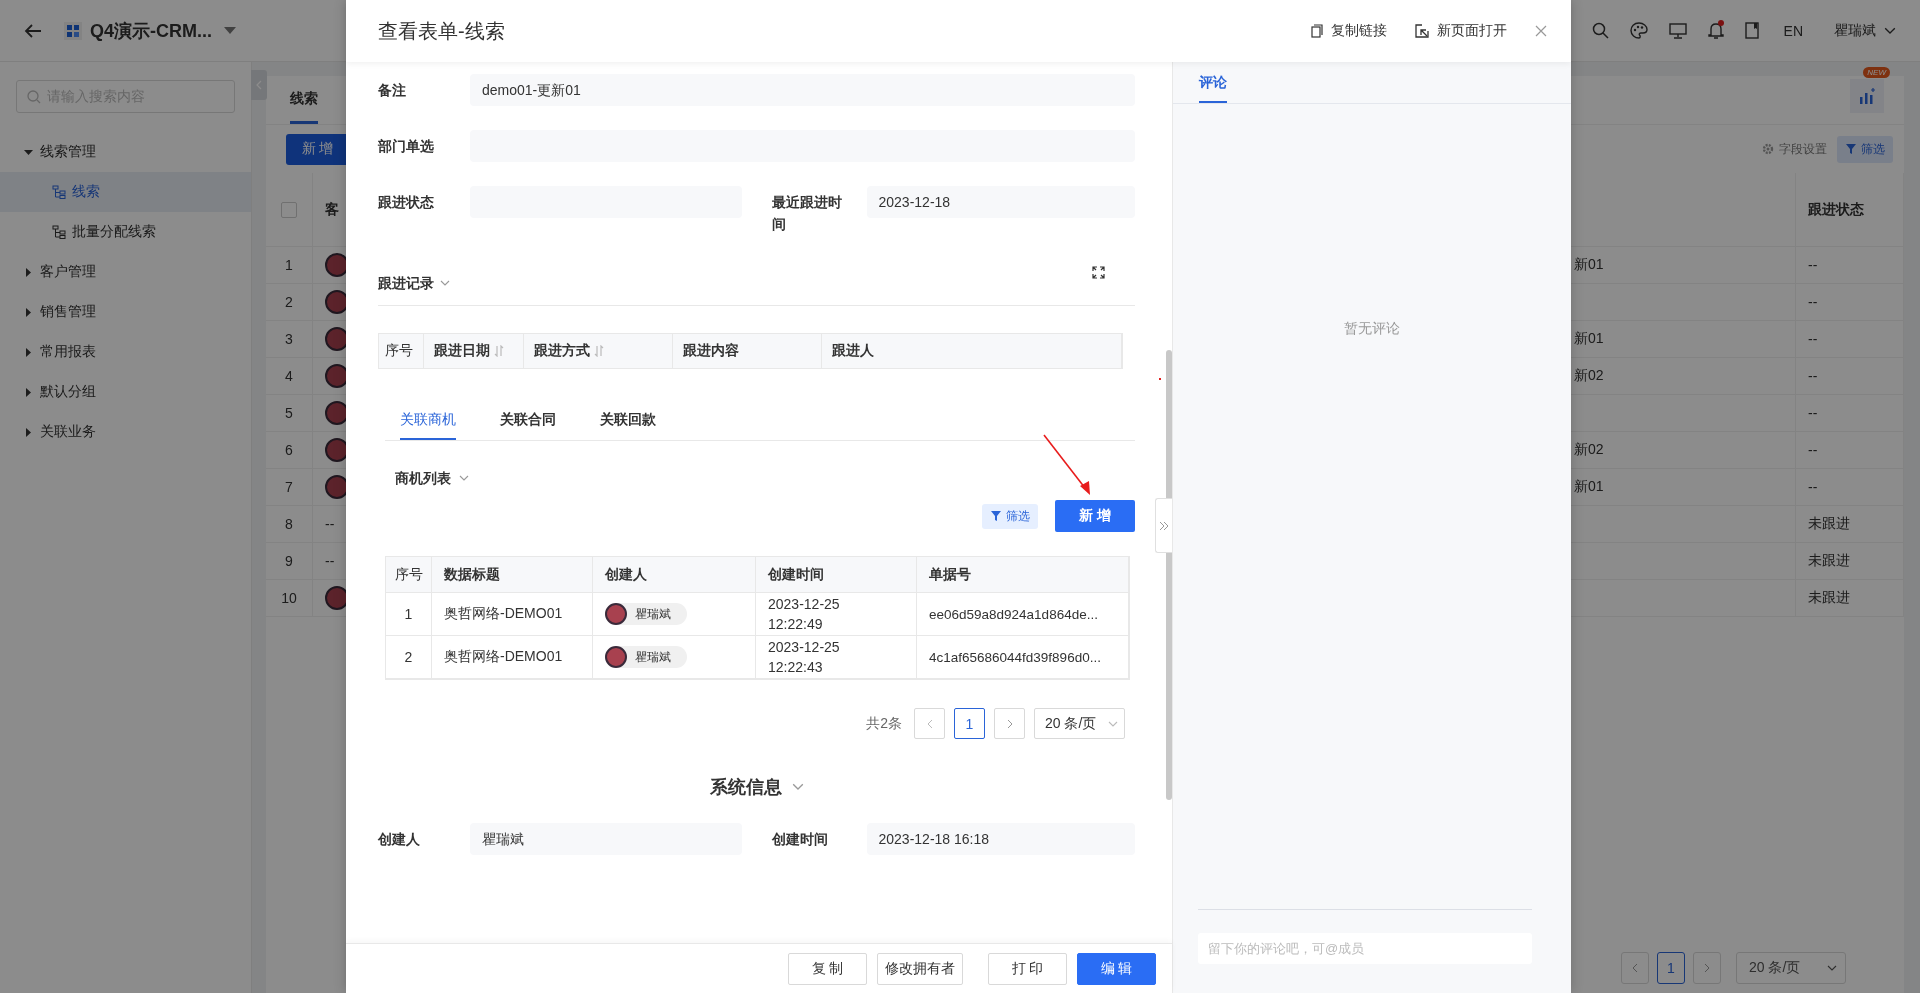 This screenshot has width=1920, height=993. Describe the element at coordinates (289, 561) in the screenshot. I see `row-number: 9` at that location.